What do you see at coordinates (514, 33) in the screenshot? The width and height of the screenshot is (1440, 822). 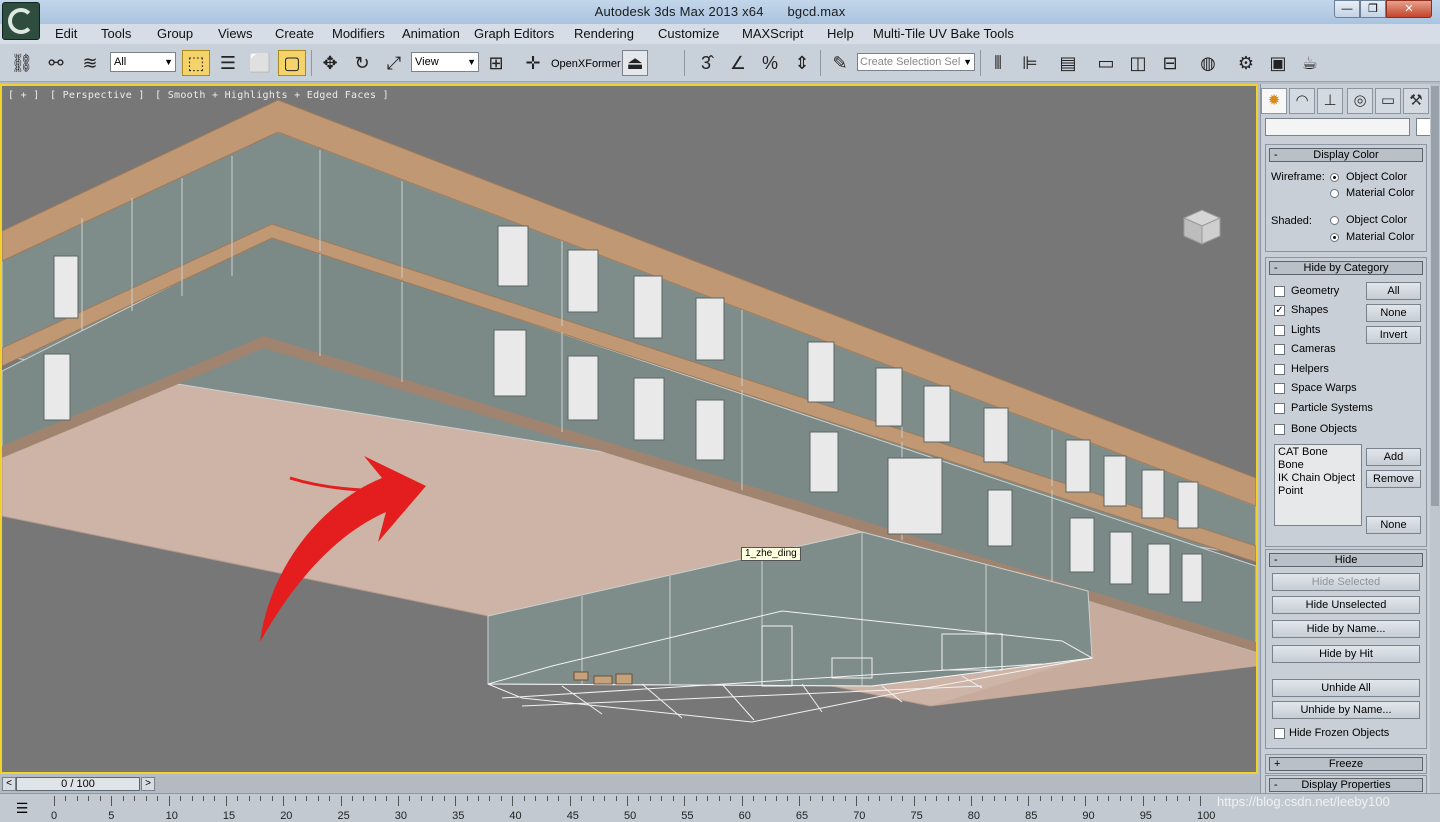 I see `menu-graph-editors: Graph Editors` at bounding box center [514, 33].